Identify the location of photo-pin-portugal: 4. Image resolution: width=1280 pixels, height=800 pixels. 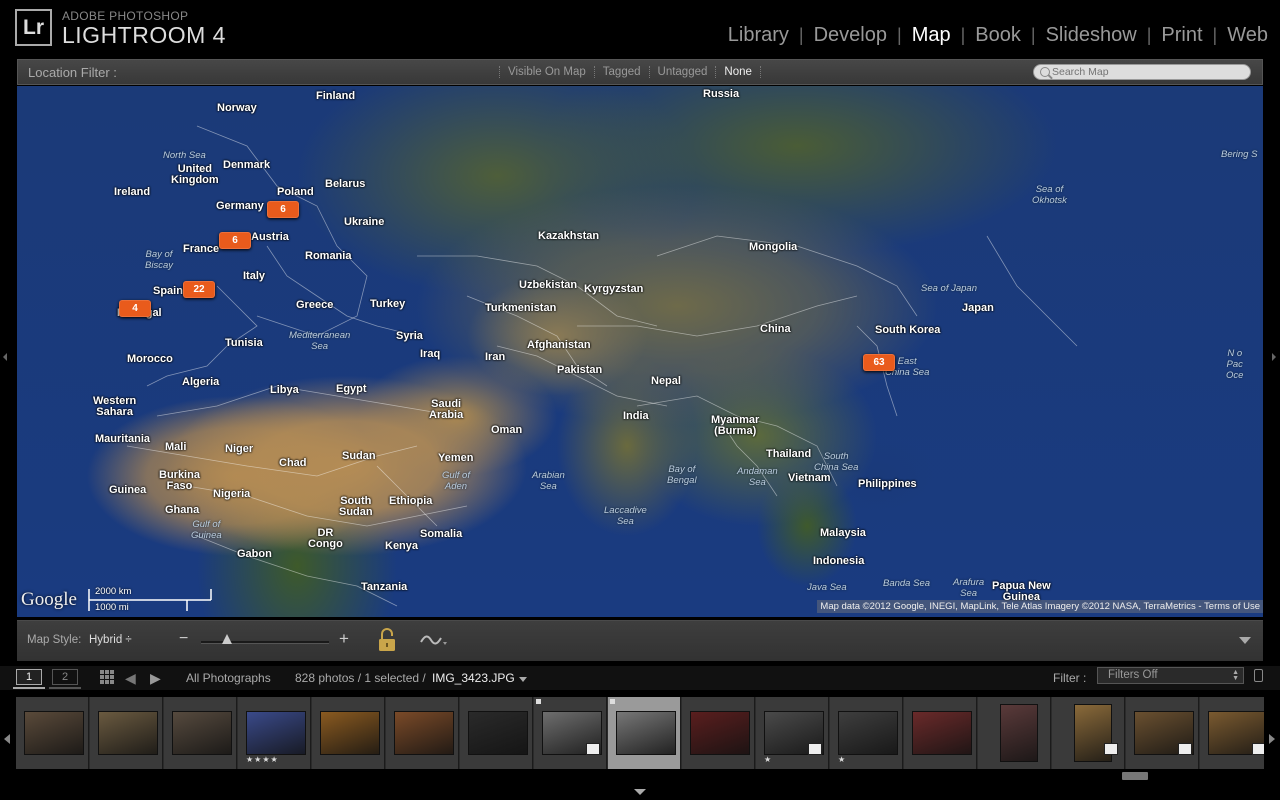
(135, 308).